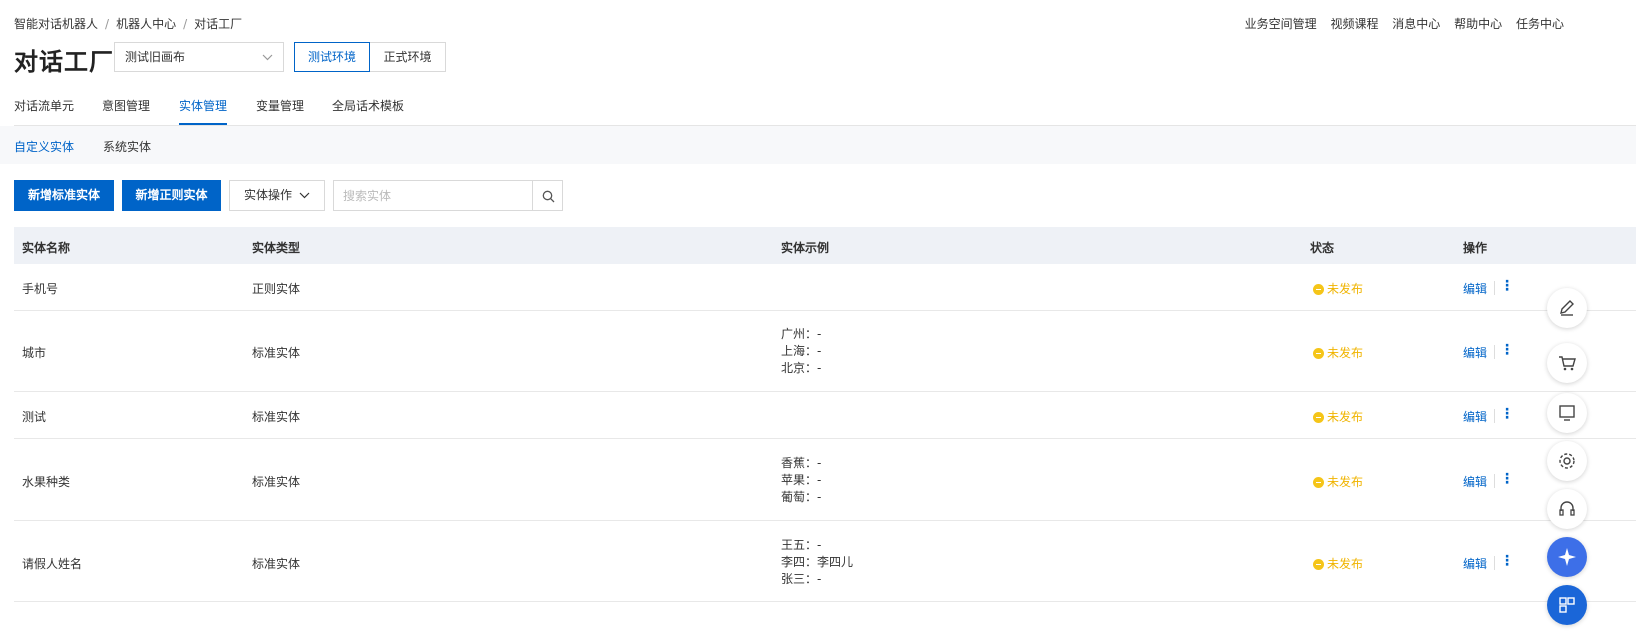 Image resolution: width=1636 pixels, height=637 pixels. What do you see at coordinates (199, 57) in the screenshot?
I see `canvas-select: 测试旧画布` at bounding box center [199, 57].